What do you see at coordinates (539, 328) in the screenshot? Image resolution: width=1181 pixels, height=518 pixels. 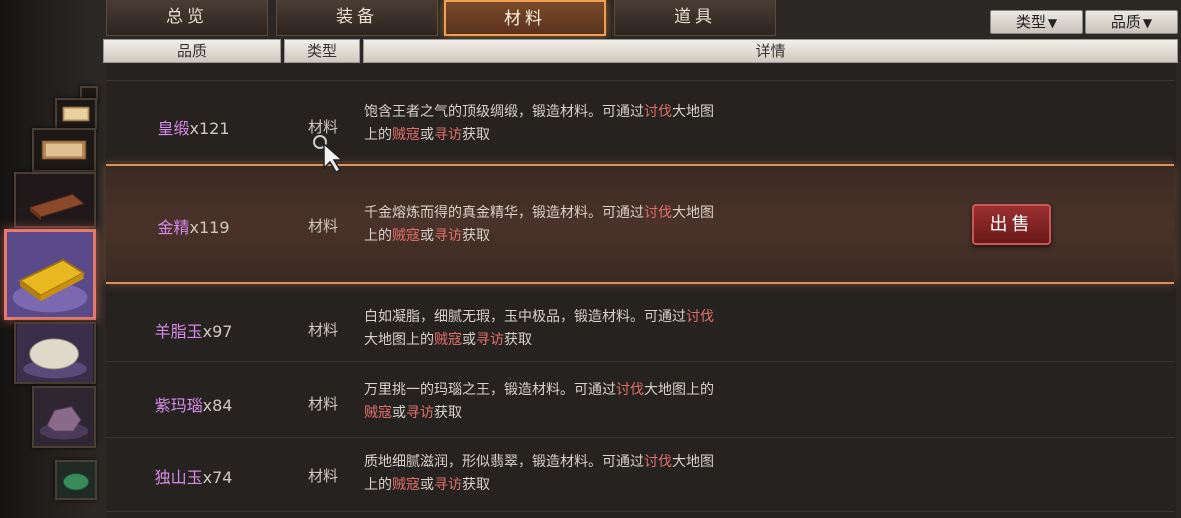 I see `item-description: 白如凝脂，细腻无瑕，玉中极品，锻造材料。可通过讨伐 大地图上的贼寇或寻访获取` at bounding box center [539, 328].